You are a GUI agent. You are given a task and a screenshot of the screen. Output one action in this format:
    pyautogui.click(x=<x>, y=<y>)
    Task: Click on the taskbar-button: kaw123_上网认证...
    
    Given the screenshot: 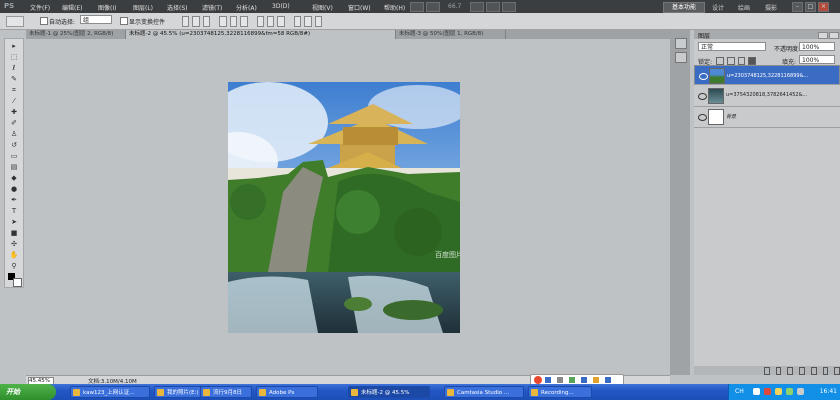 What is the action you would take?
    pyautogui.click(x=110, y=392)
    